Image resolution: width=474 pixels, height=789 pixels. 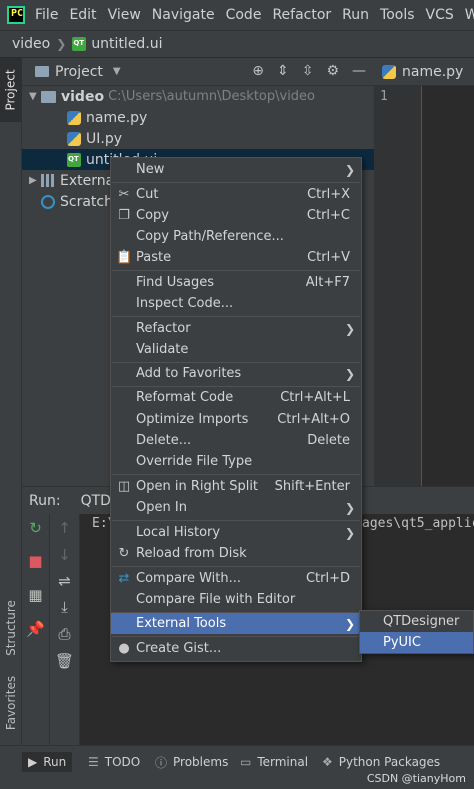 What do you see at coordinates (11, 628) in the screenshot?
I see `structure-tool-tab: Structure` at bounding box center [11, 628].